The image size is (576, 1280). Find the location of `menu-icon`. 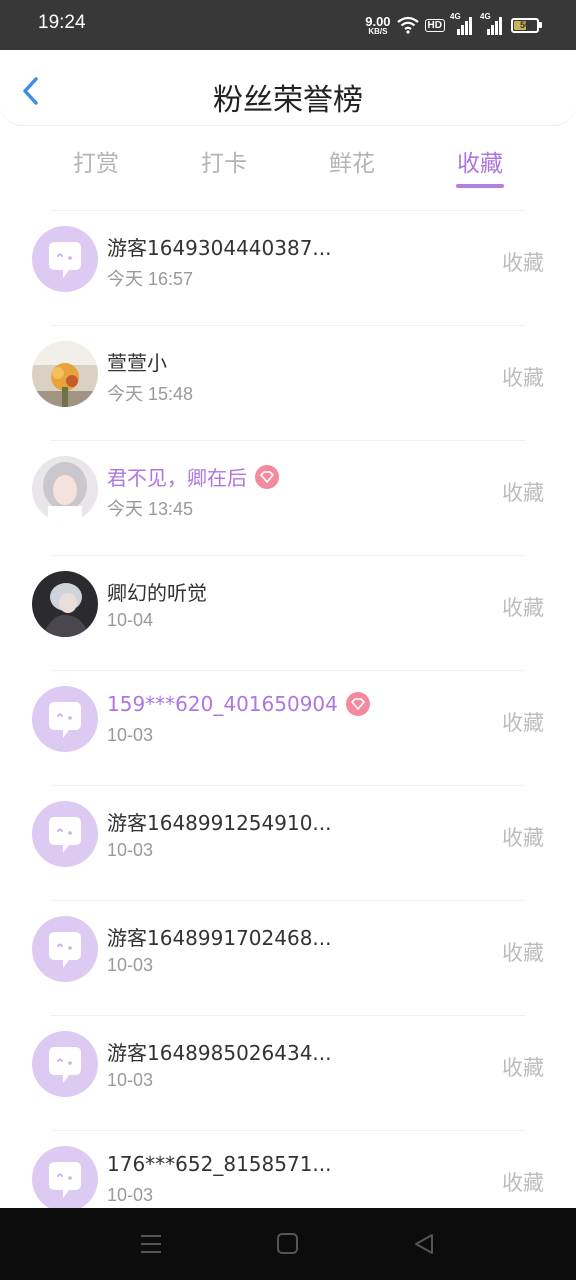

menu-icon is located at coordinates (151, 1244).